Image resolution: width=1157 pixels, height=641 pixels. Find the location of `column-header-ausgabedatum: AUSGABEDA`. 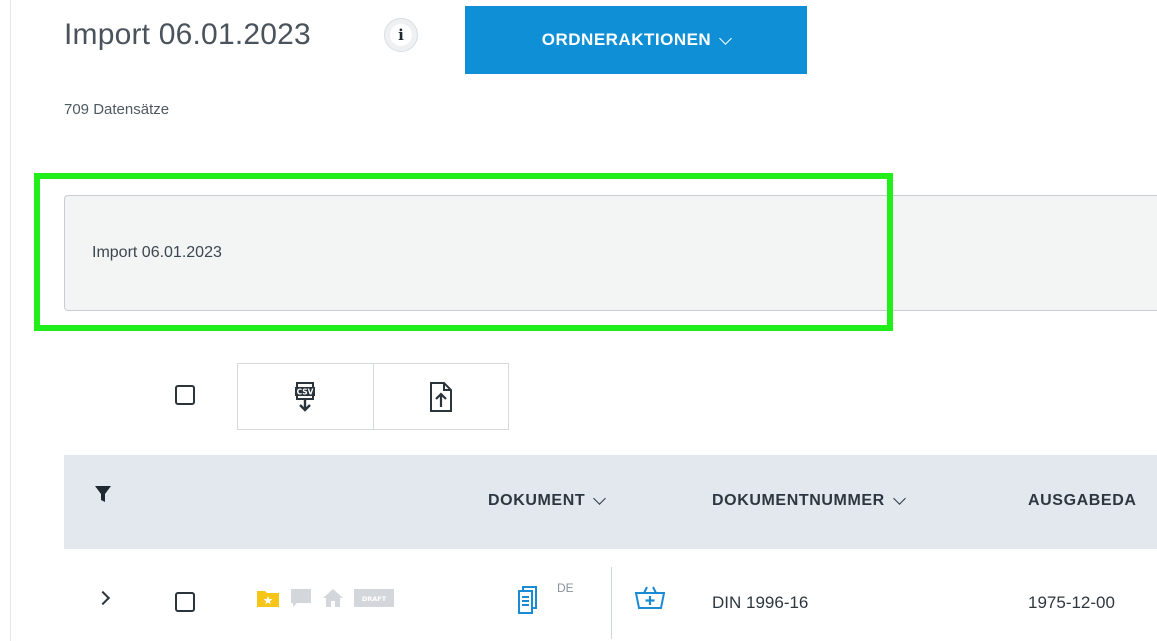

column-header-ausgabedatum: AUSGABEDA is located at coordinates (1082, 501).